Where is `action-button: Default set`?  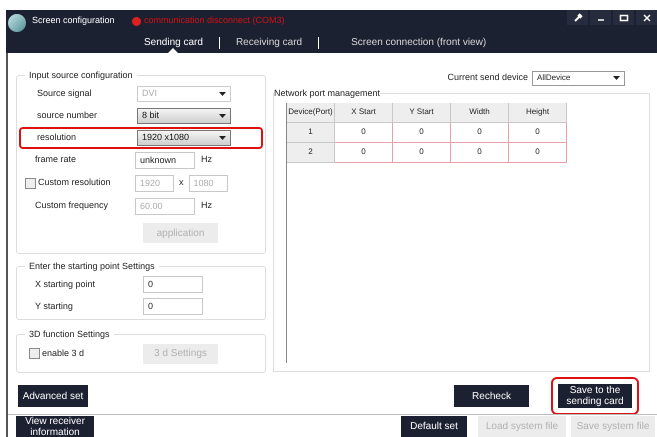
action-button: Default set is located at coordinates (434, 426).